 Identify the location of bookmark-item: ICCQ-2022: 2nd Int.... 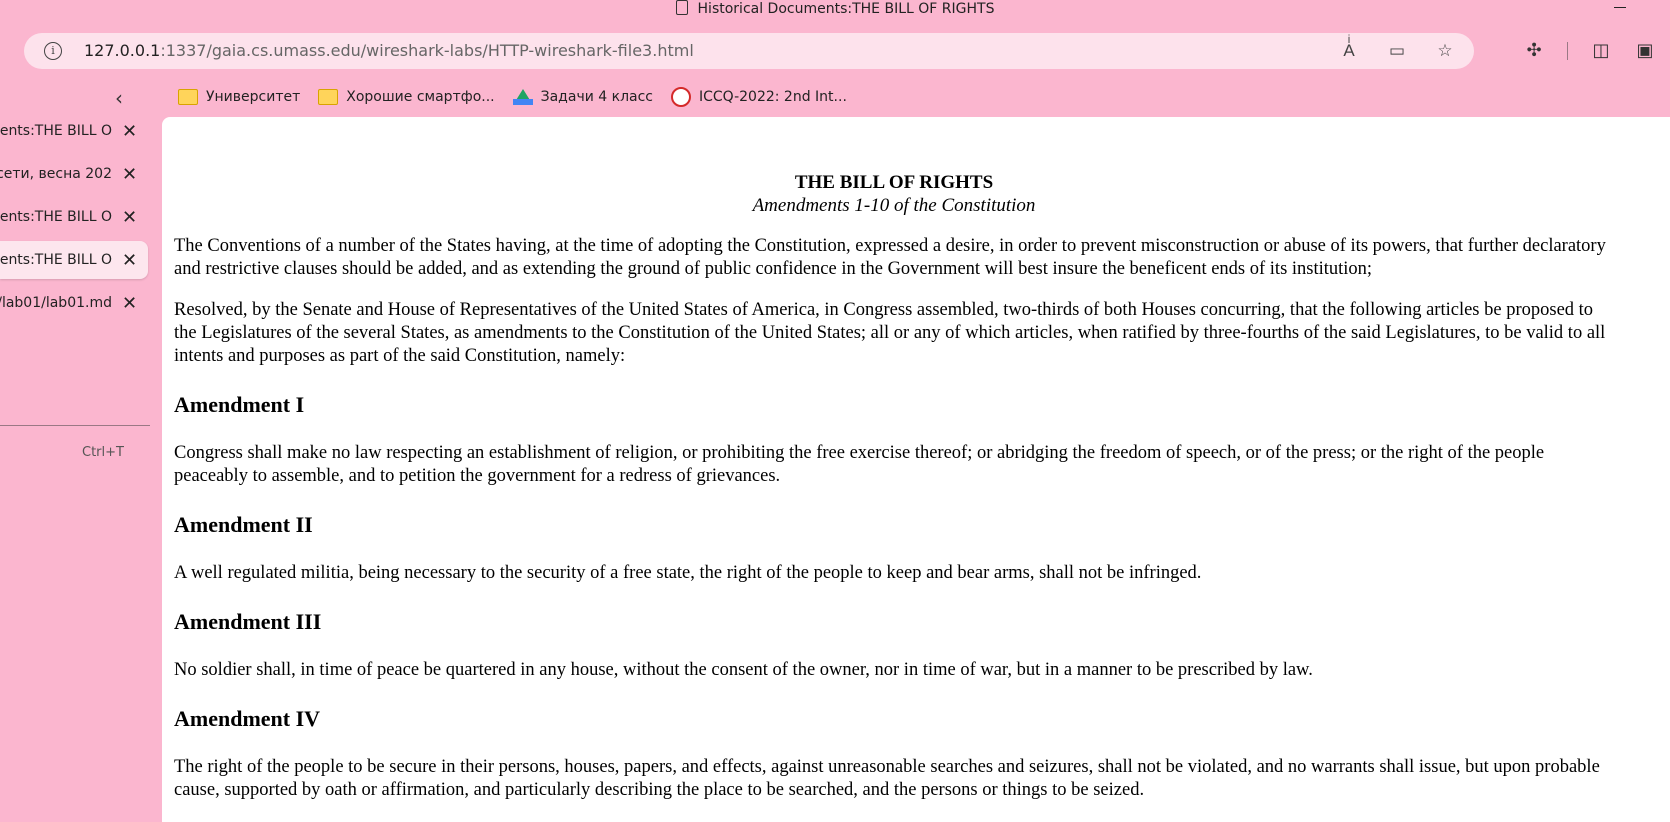
(759, 97).